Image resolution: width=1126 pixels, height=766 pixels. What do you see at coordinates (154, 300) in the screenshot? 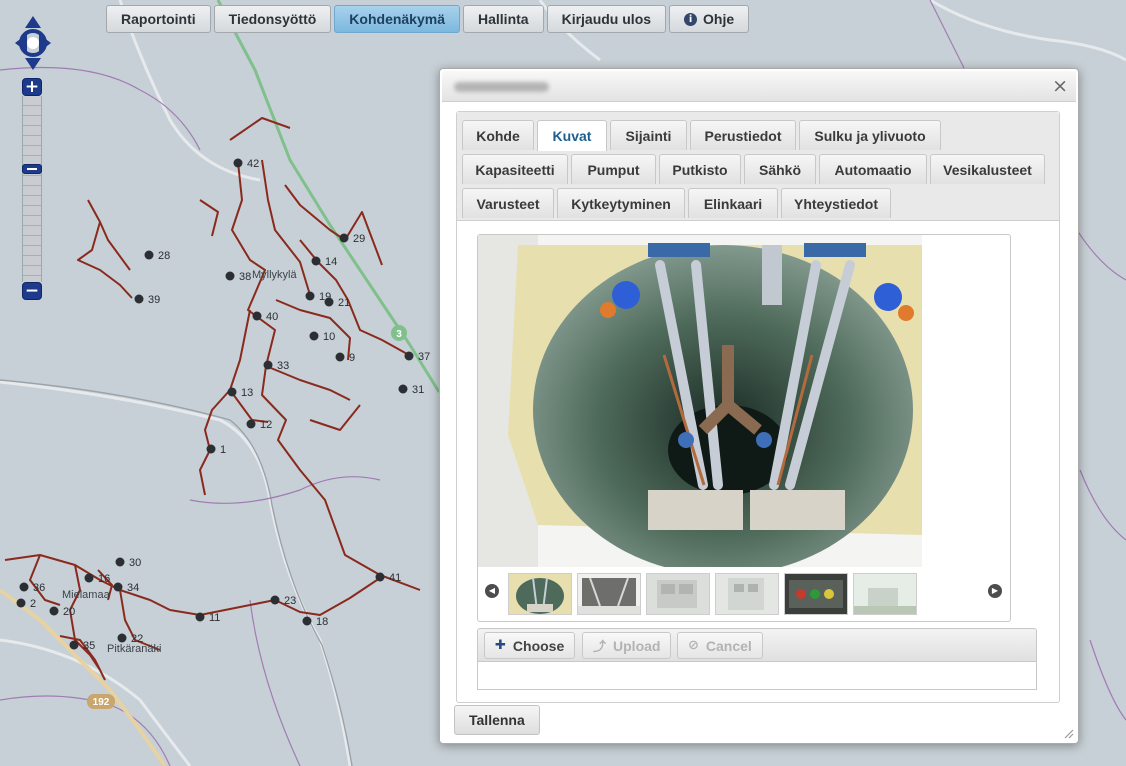
I see `map-point-label-39: 39` at bounding box center [154, 300].